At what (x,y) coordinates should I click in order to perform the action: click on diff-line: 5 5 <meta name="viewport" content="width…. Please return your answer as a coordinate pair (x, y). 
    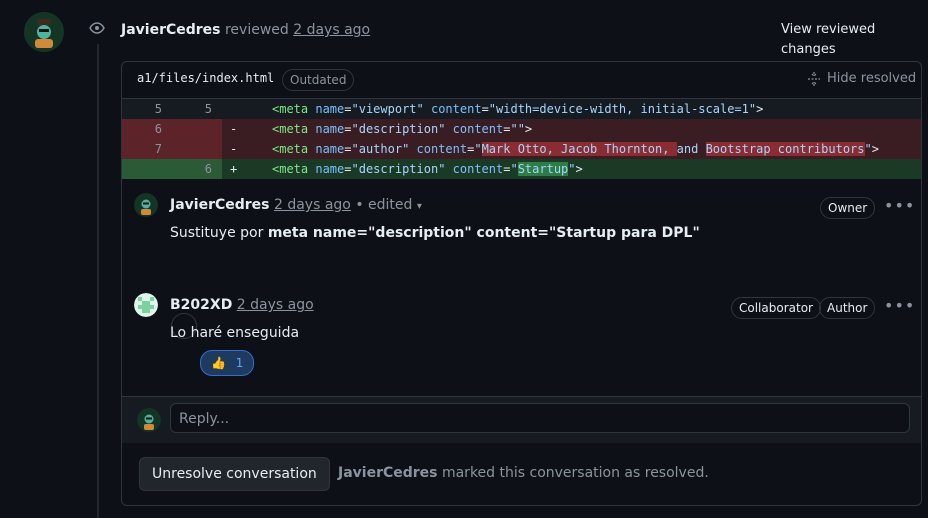
    Looking at the image, I should click on (521, 109).